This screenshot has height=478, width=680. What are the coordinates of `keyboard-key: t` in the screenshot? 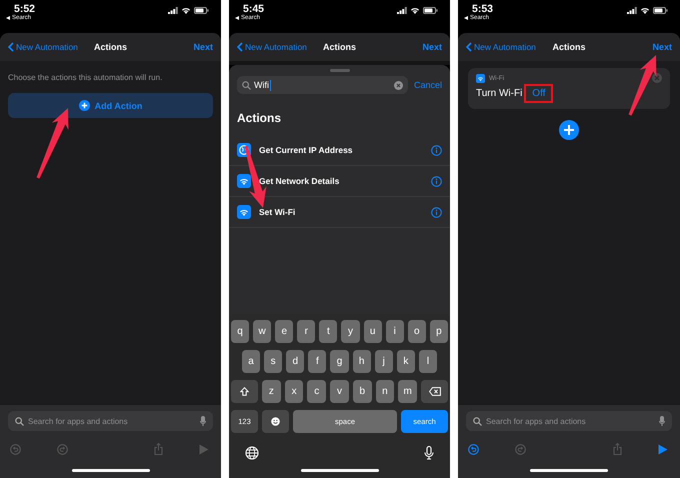 It's located at (328, 331).